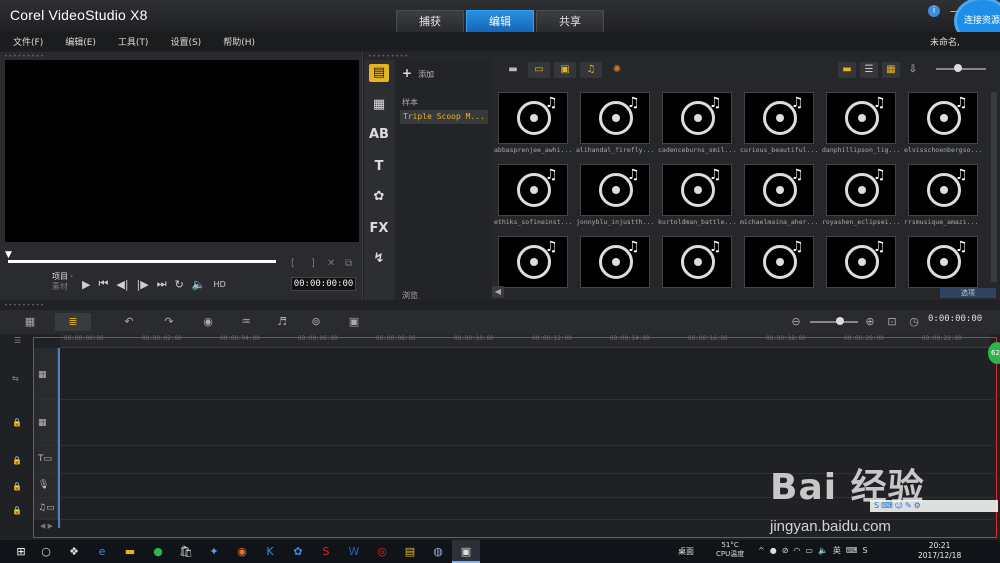 The height and width of the screenshot is (563, 1000). What do you see at coordinates (237, 41) in the screenshot?
I see `menu-help: 帮助(H)` at bounding box center [237, 41].